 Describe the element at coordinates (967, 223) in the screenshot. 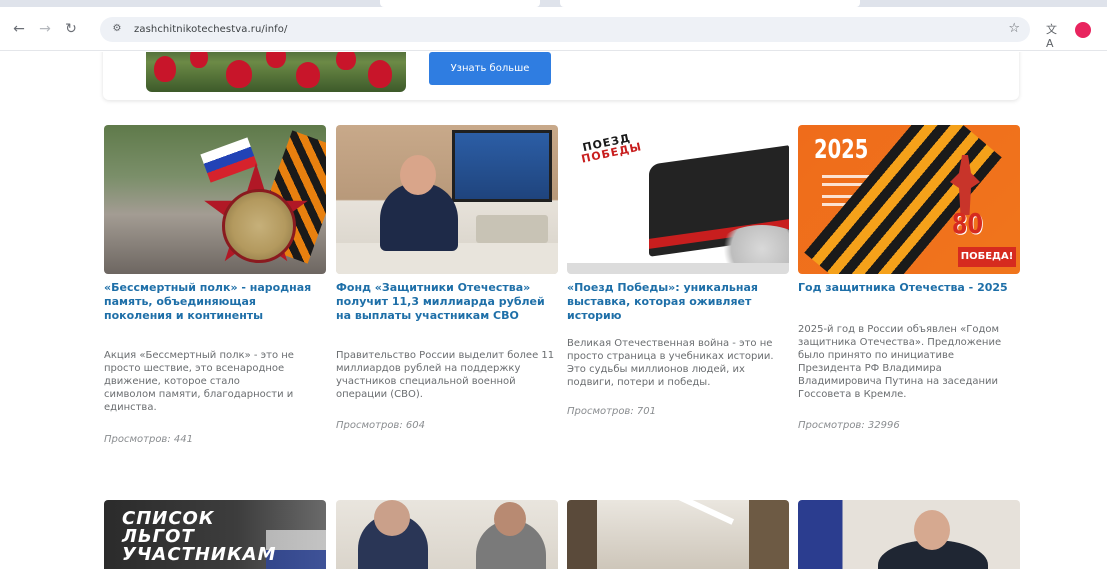

I see `anniversary-label: 80` at that location.